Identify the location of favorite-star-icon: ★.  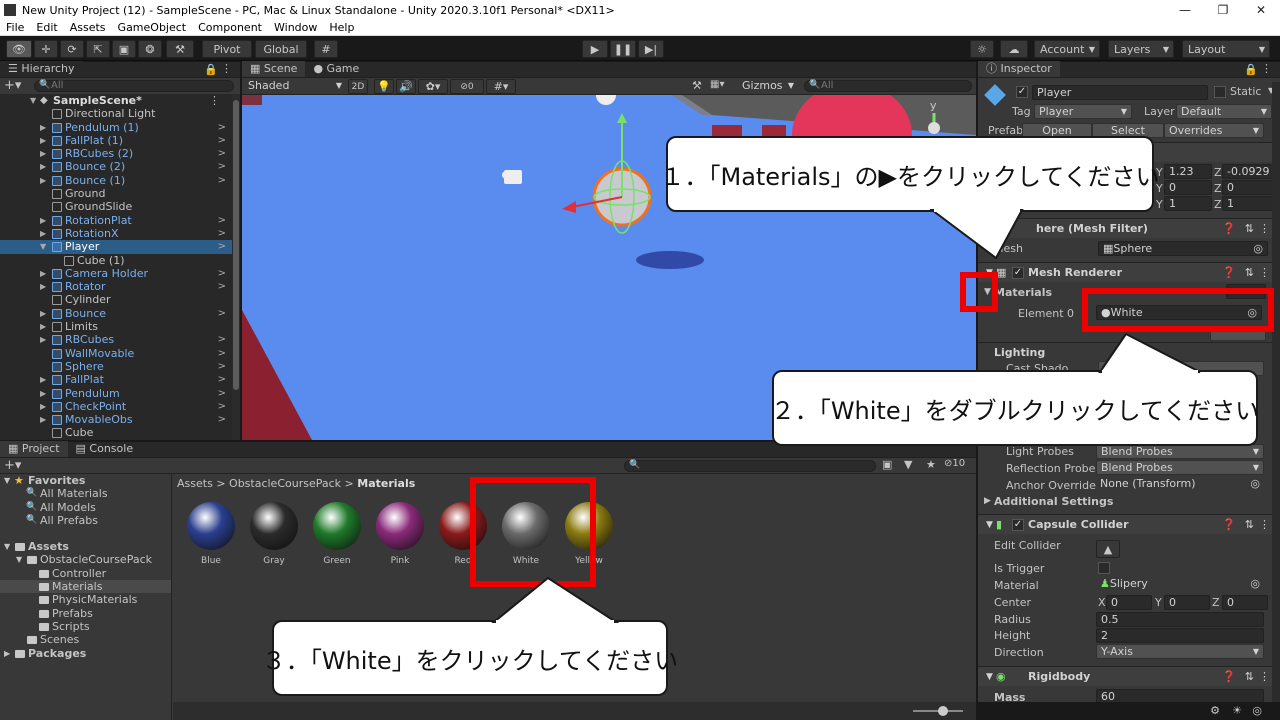
(931, 464).